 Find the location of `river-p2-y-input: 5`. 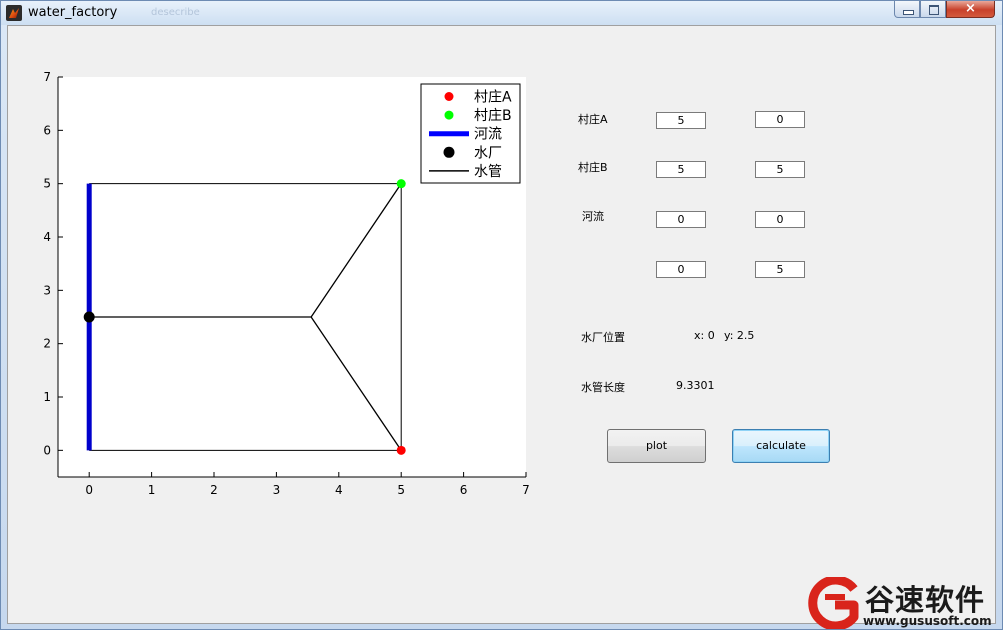

river-p2-y-input: 5 is located at coordinates (780, 269).